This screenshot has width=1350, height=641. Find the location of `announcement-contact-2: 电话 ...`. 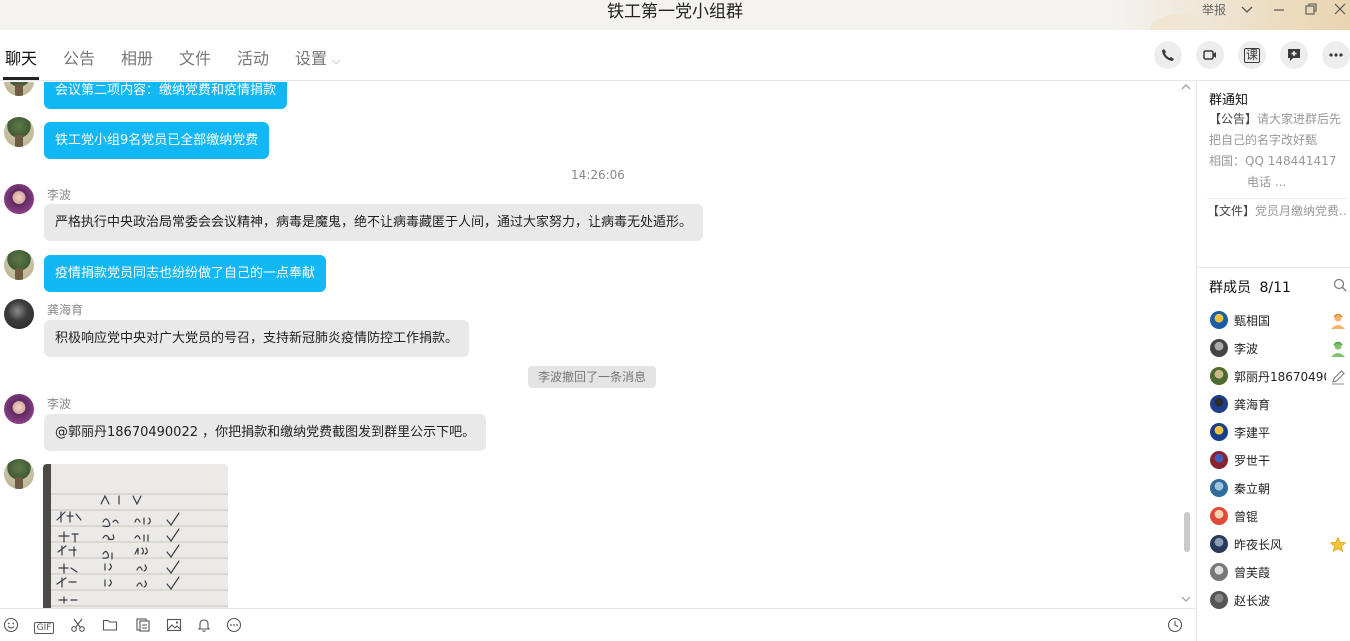

announcement-contact-2: 电话 ... is located at coordinates (1267, 182).